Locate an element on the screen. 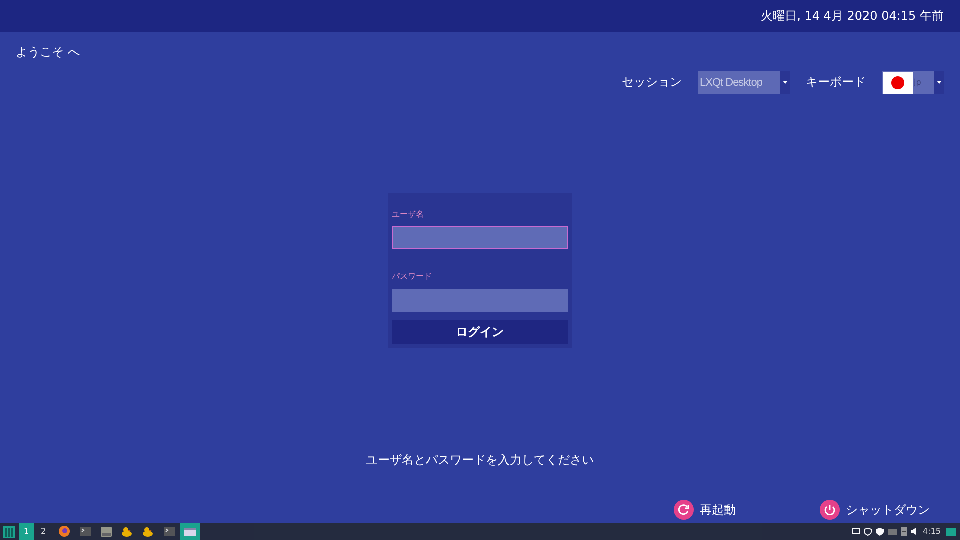 This screenshot has height=540, width=960. drive-icon is located at coordinates (106, 531).